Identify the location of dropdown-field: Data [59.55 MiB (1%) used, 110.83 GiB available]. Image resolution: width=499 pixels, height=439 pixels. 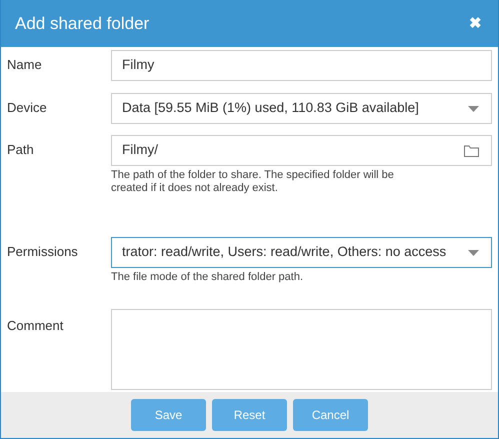
(301, 108).